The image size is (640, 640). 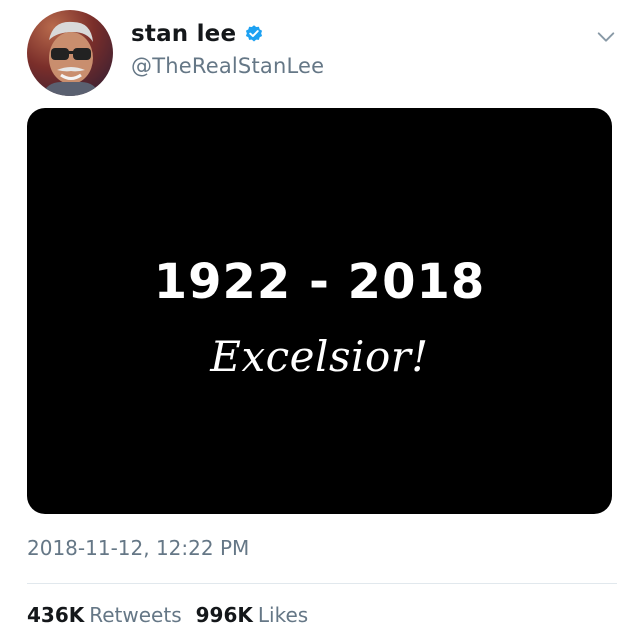 I want to click on retweets-count: 436K, so click(x=56, y=615).